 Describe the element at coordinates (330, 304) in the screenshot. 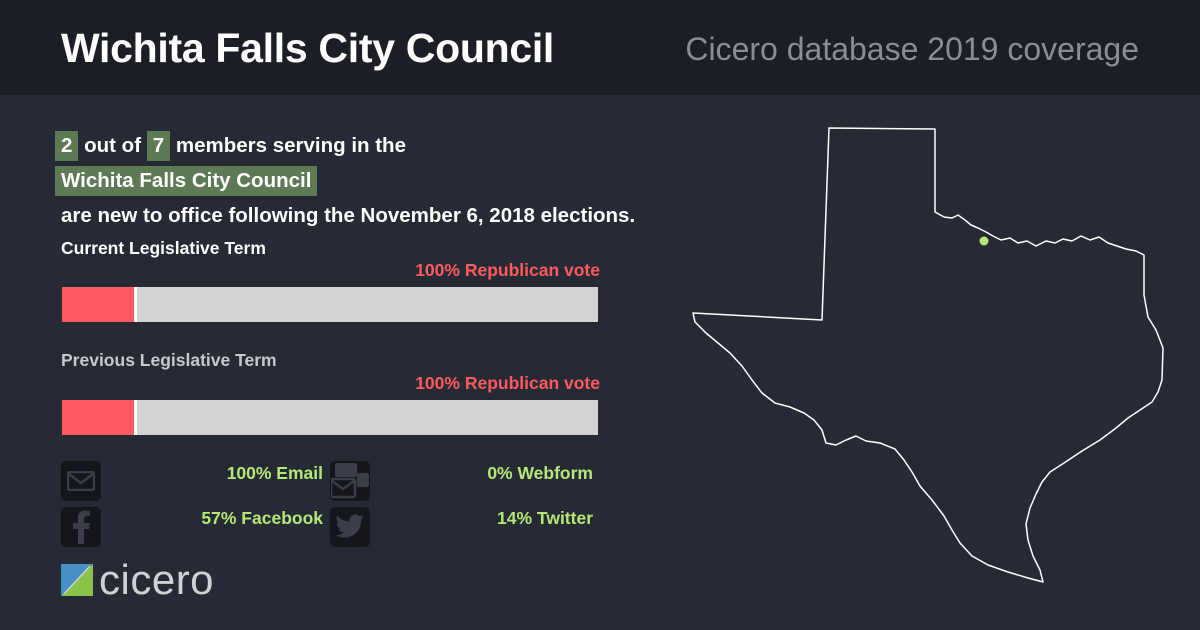

I see `current-term-bar` at that location.